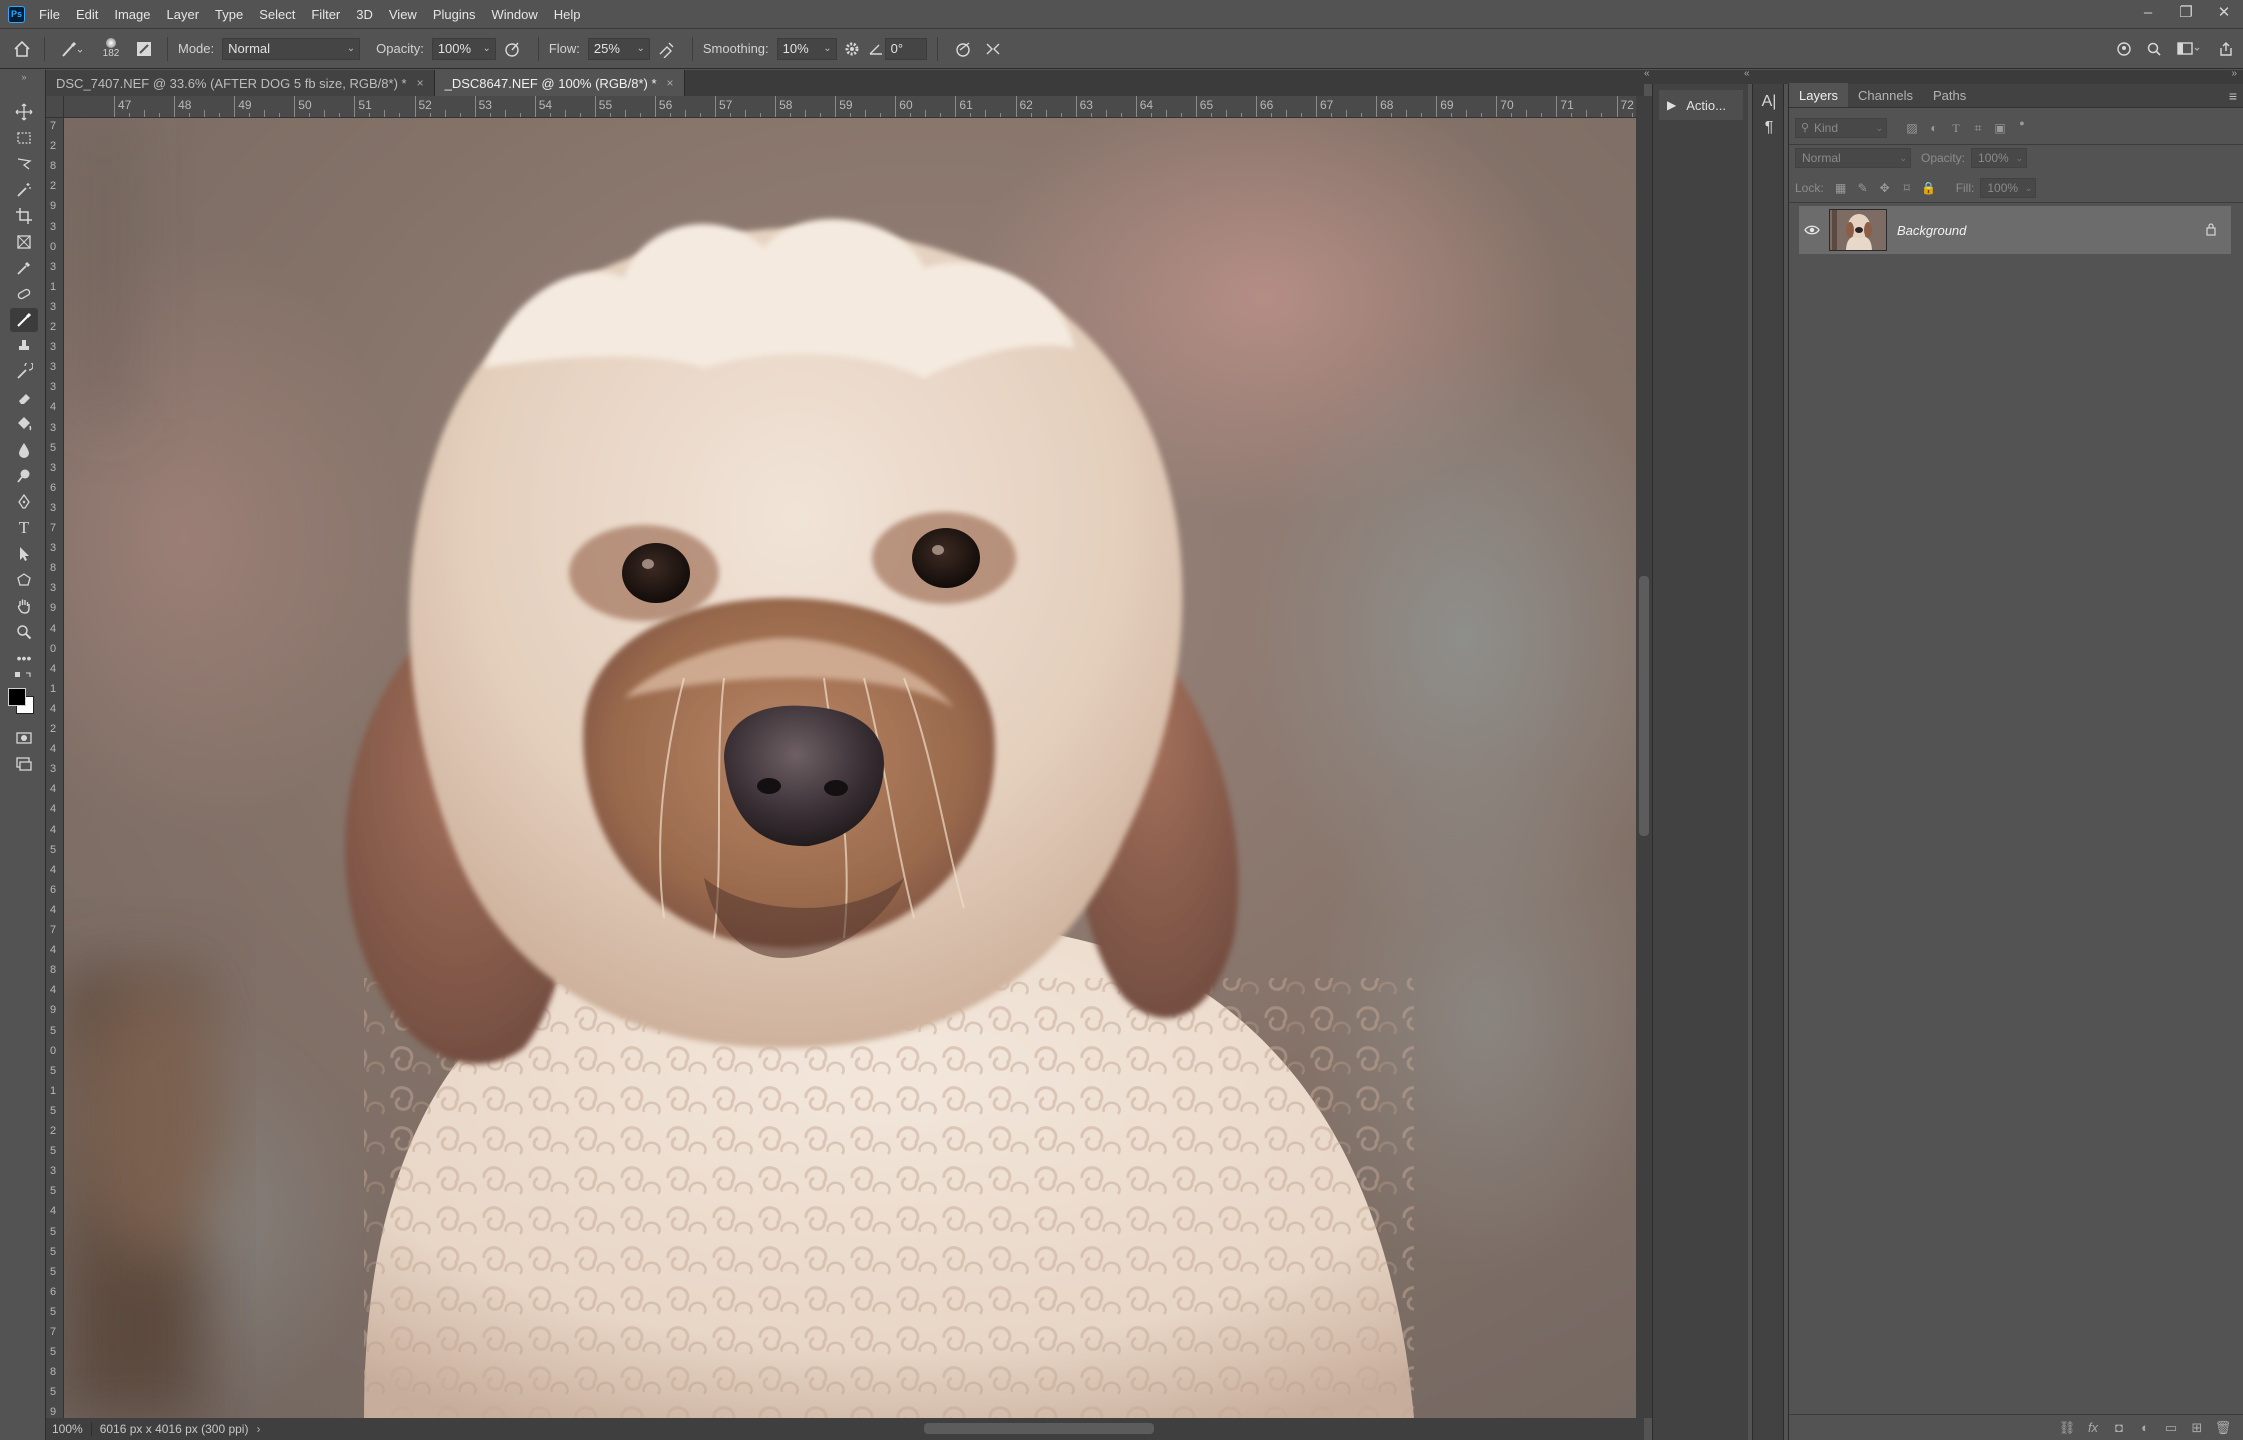 This screenshot has height=1440, width=2243. I want to click on eyedropper-tool-icon, so click(24, 268).